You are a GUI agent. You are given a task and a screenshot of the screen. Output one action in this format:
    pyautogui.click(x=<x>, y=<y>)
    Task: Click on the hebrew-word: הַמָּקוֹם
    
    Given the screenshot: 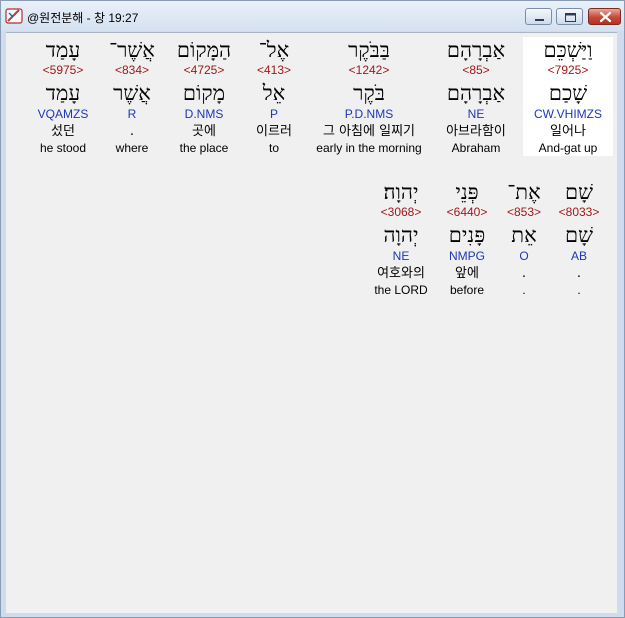 What is the action you would take?
    pyautogui.click(x=204, y=50)
    